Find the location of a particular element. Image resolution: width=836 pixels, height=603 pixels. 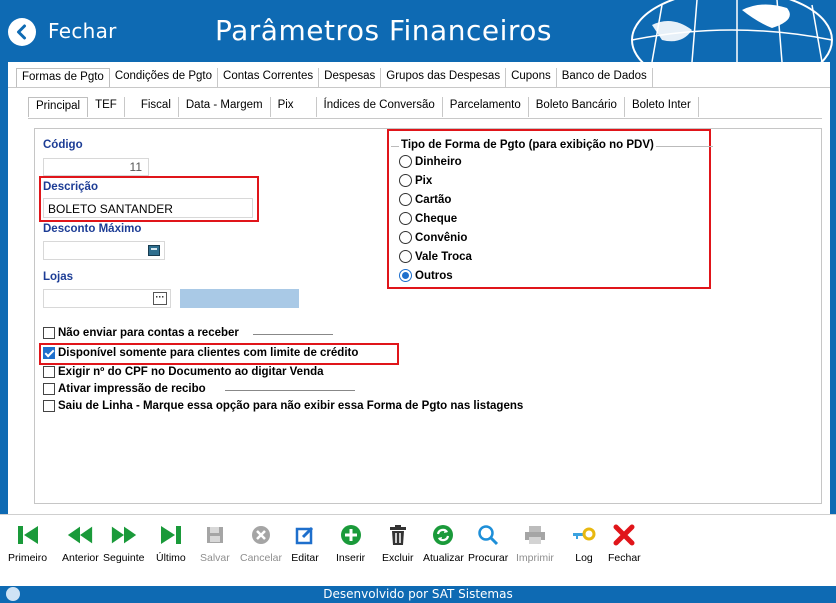

checkbox-nao-enviar: Não enviar para contas a receber is located at coordinates (141, 333).